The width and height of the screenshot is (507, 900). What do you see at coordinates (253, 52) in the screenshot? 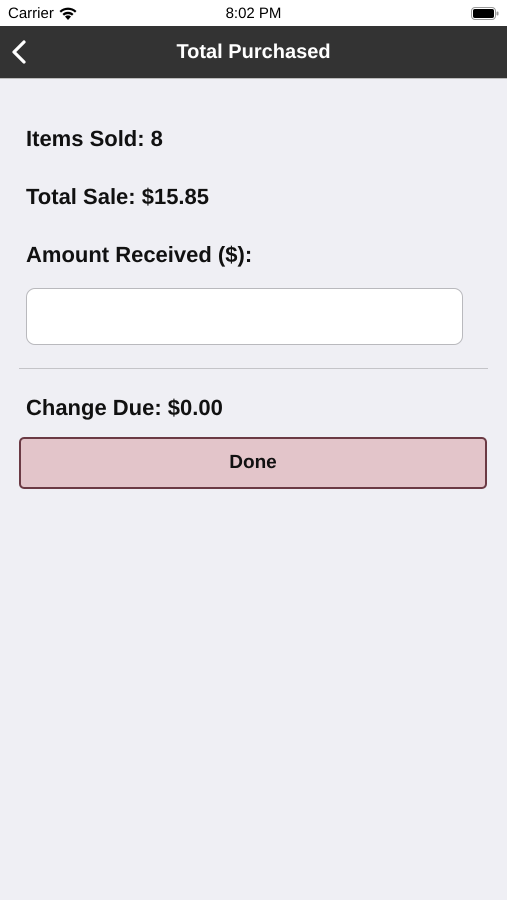
I see `screen-title: Total Purchased` at bounding box center [253, 52].